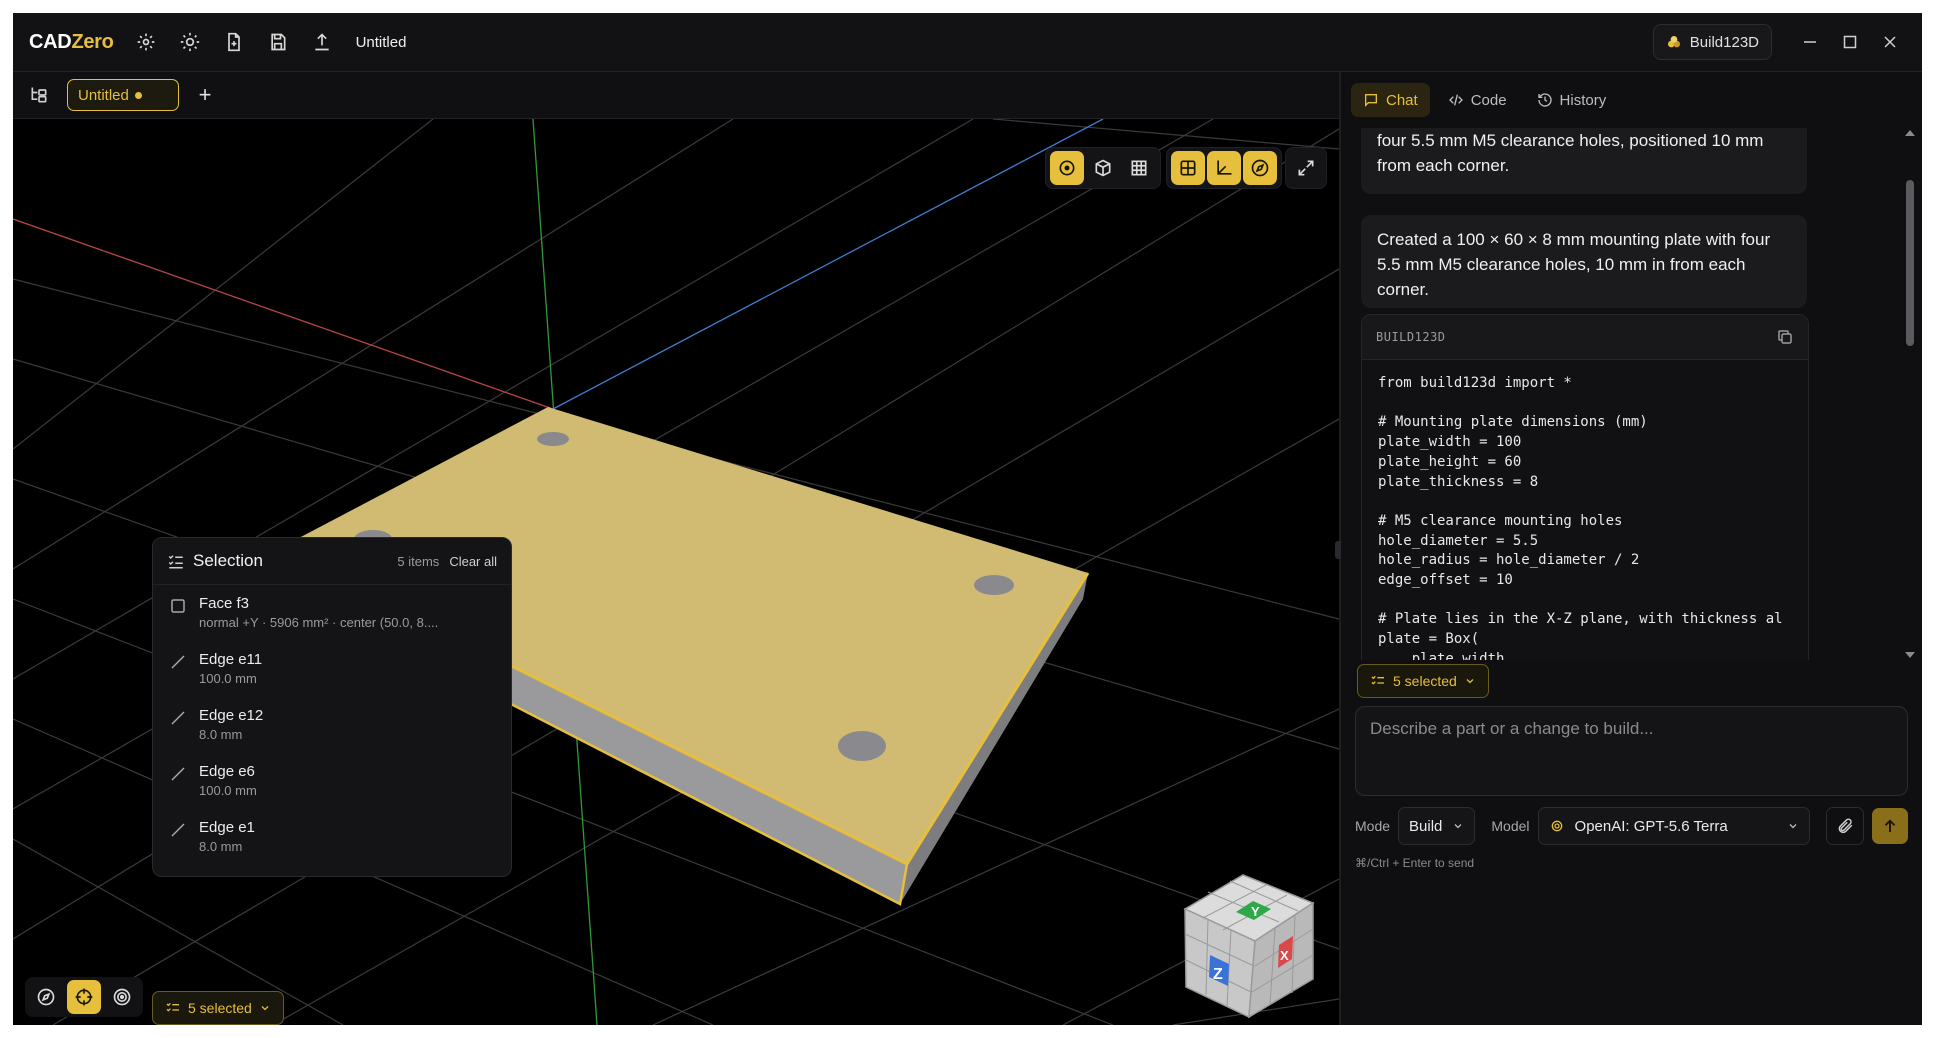 This screenshot has width=1935, height=1038. I want to click on selection-item: Edge e12 8.0 mm, so click(332, 725).